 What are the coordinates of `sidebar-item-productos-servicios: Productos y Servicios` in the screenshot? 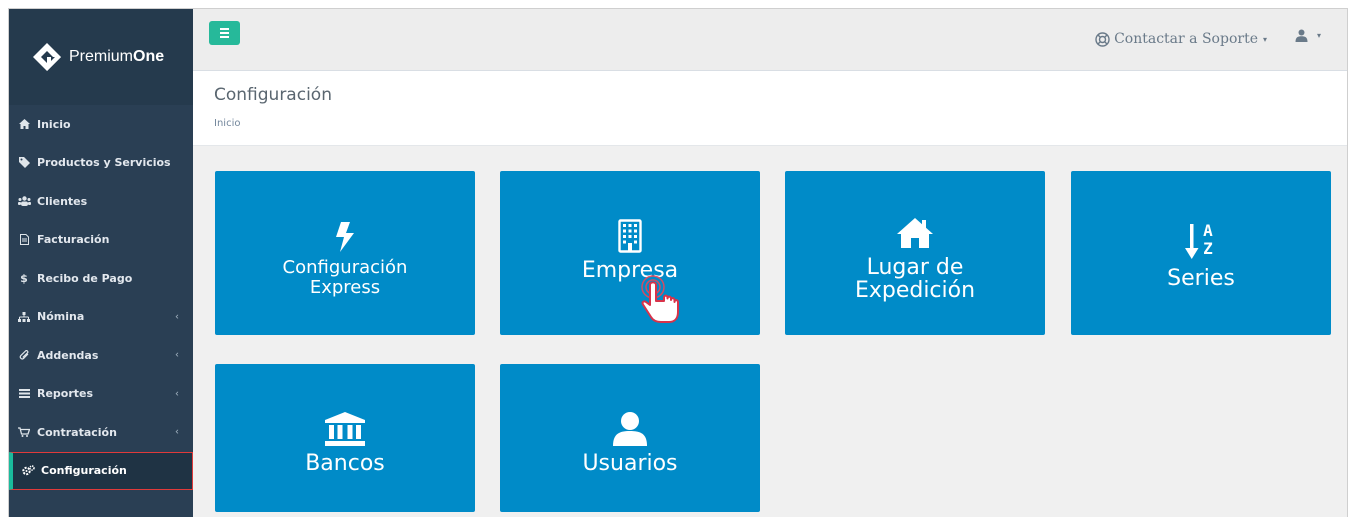 It's located at (101, 163).